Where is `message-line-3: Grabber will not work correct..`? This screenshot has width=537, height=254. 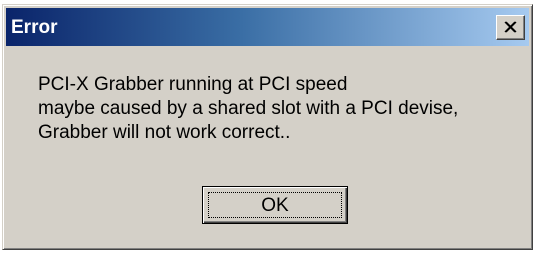 message-line-3: Grabber will not work correct.. is located at coordinates (164, 132).